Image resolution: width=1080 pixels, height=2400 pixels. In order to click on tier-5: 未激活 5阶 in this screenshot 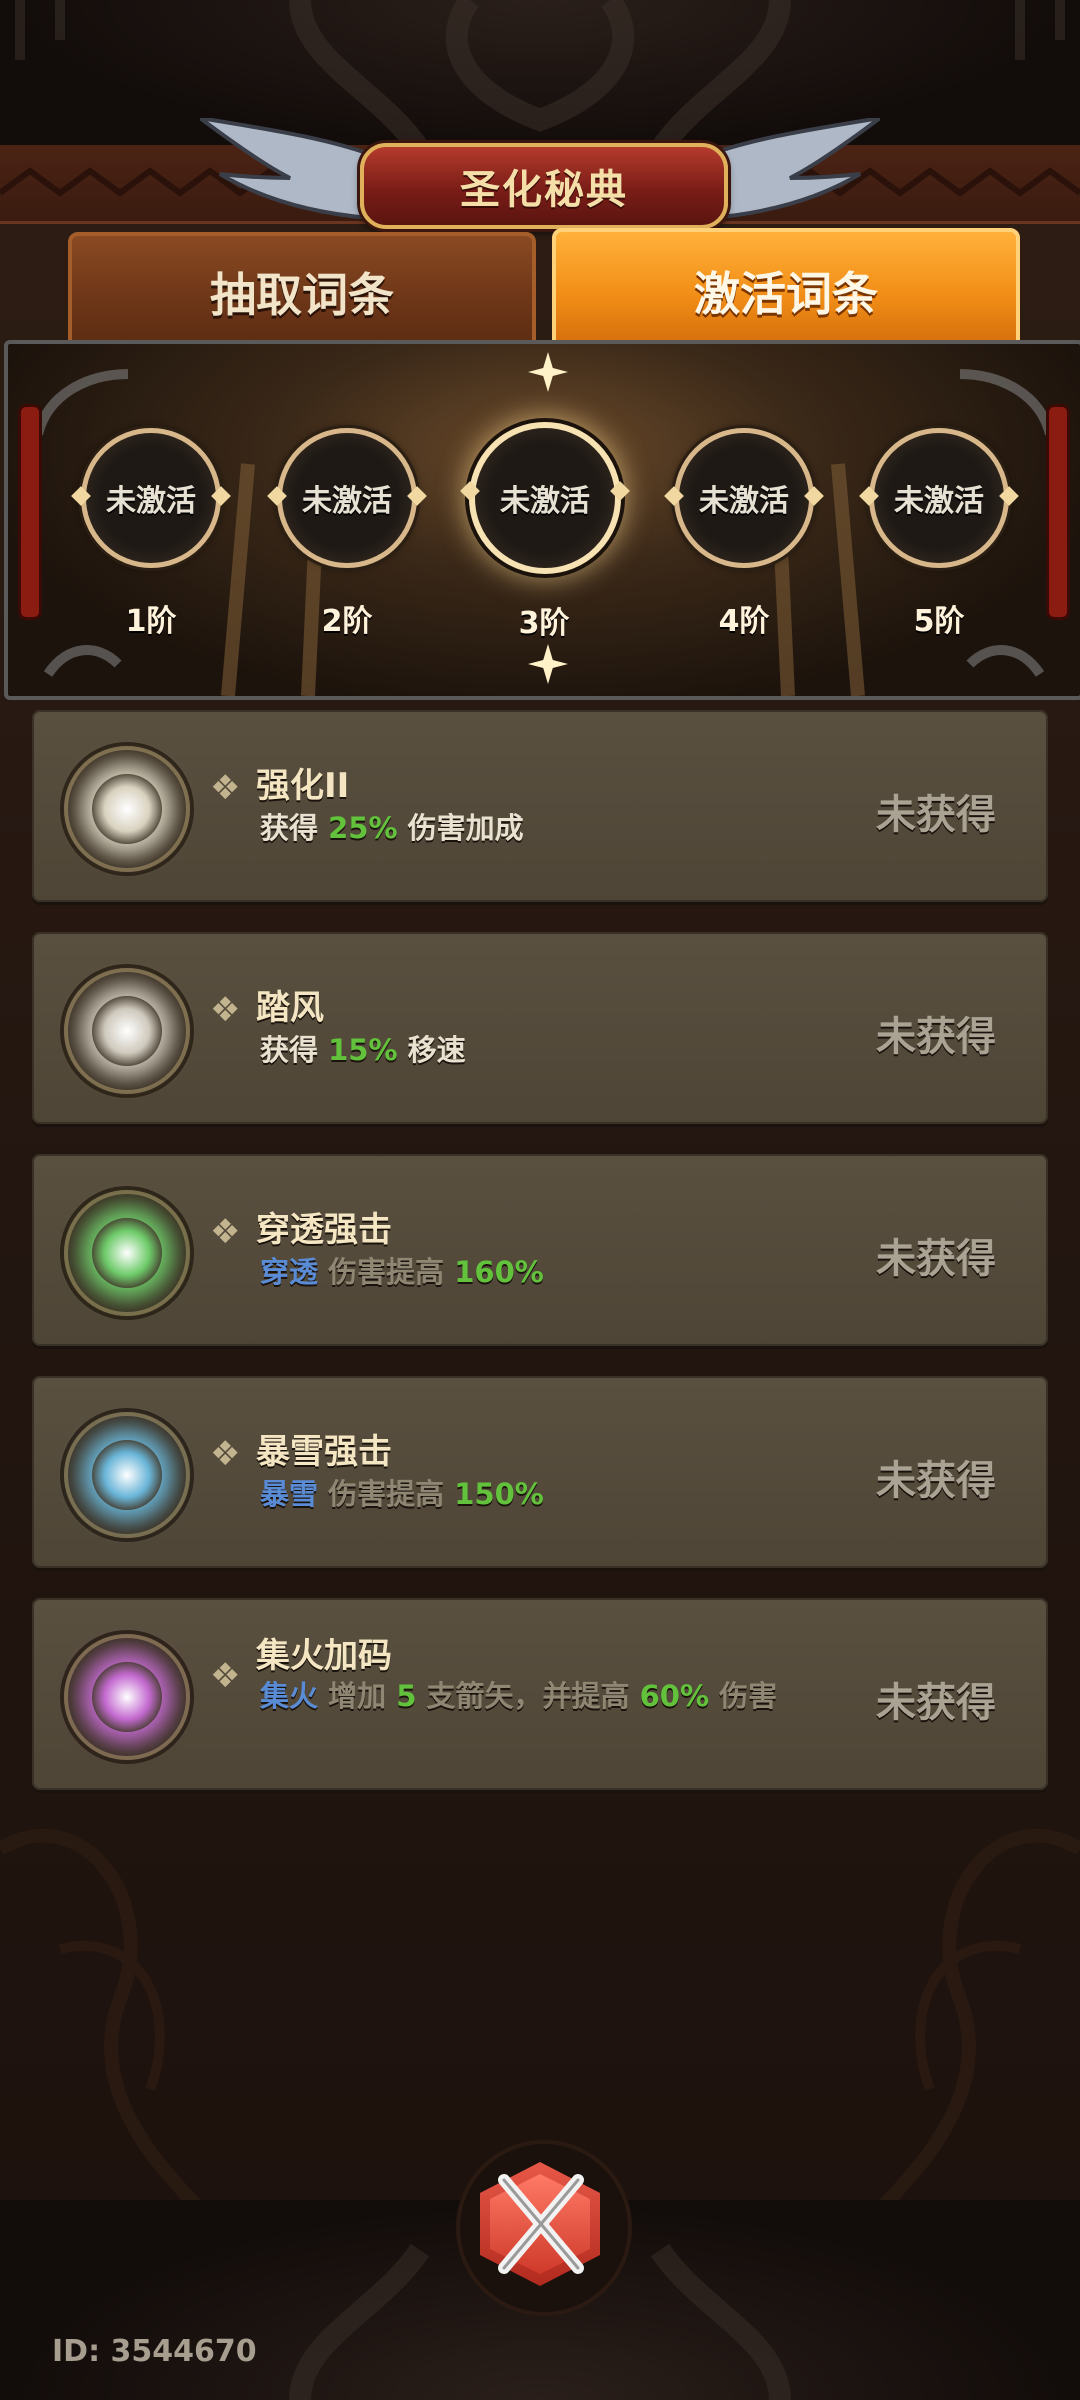, I will do `click(939, 534)`.